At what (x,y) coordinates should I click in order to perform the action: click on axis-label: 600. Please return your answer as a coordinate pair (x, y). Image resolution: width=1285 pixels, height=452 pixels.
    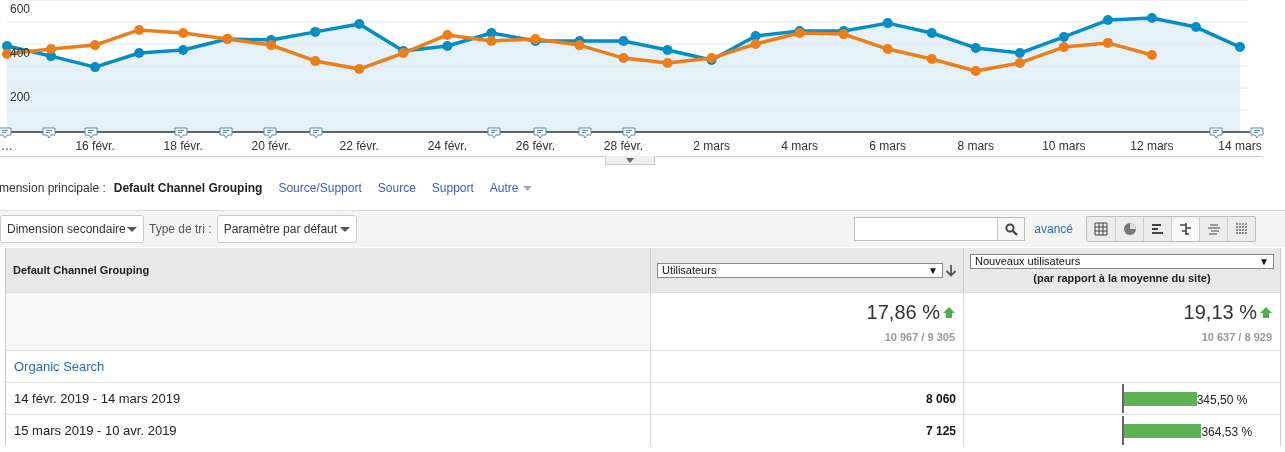
    Looking at the image, I should click on (20, 9).